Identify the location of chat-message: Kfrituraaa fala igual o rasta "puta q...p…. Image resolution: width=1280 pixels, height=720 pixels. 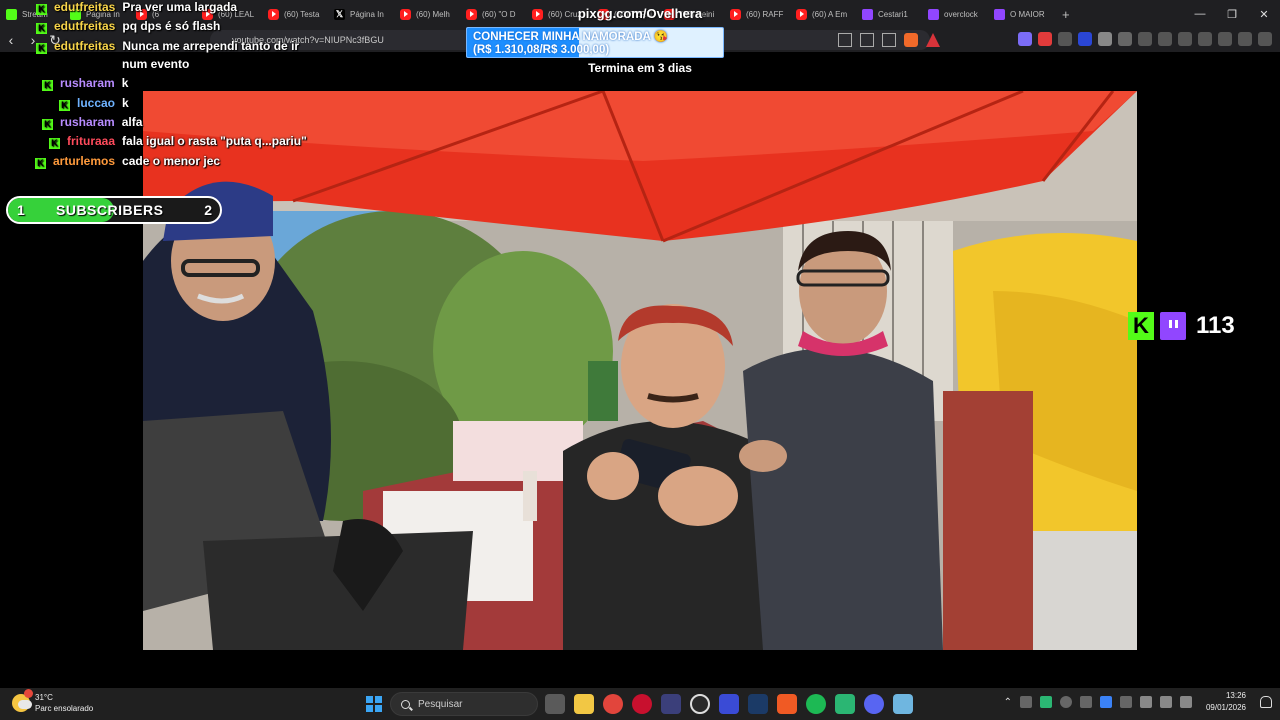
(178, 141).